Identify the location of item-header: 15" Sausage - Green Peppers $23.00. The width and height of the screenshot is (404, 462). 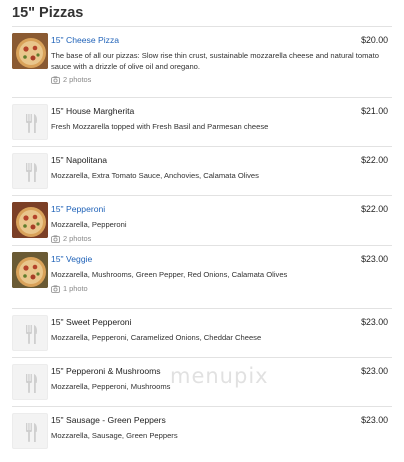
(219, 419).